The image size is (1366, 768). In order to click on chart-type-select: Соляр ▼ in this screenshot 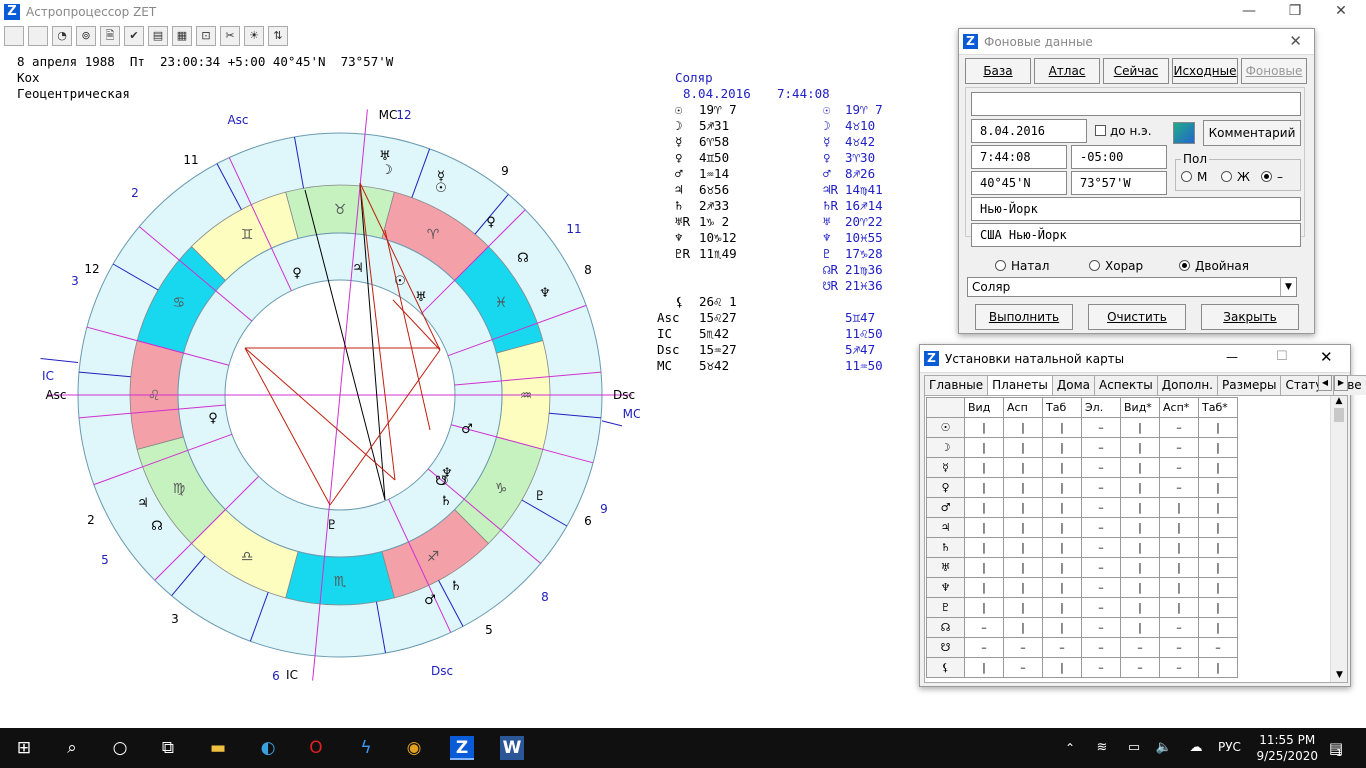, I will do `click(1132, 287)`.